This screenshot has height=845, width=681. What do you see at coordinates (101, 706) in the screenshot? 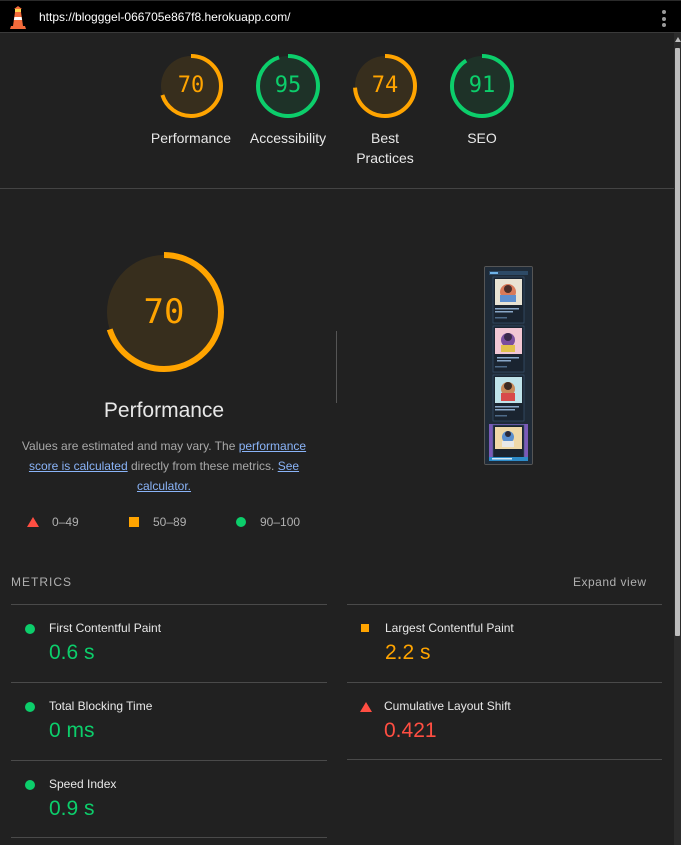
I see `metric-label: Total Blocking Time` at bounding box center [101, 706].